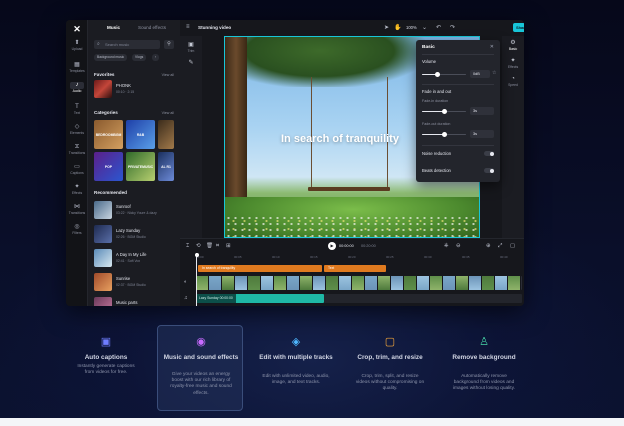  I want to click on recommended-title-text: Music parts, so click(127, 302).